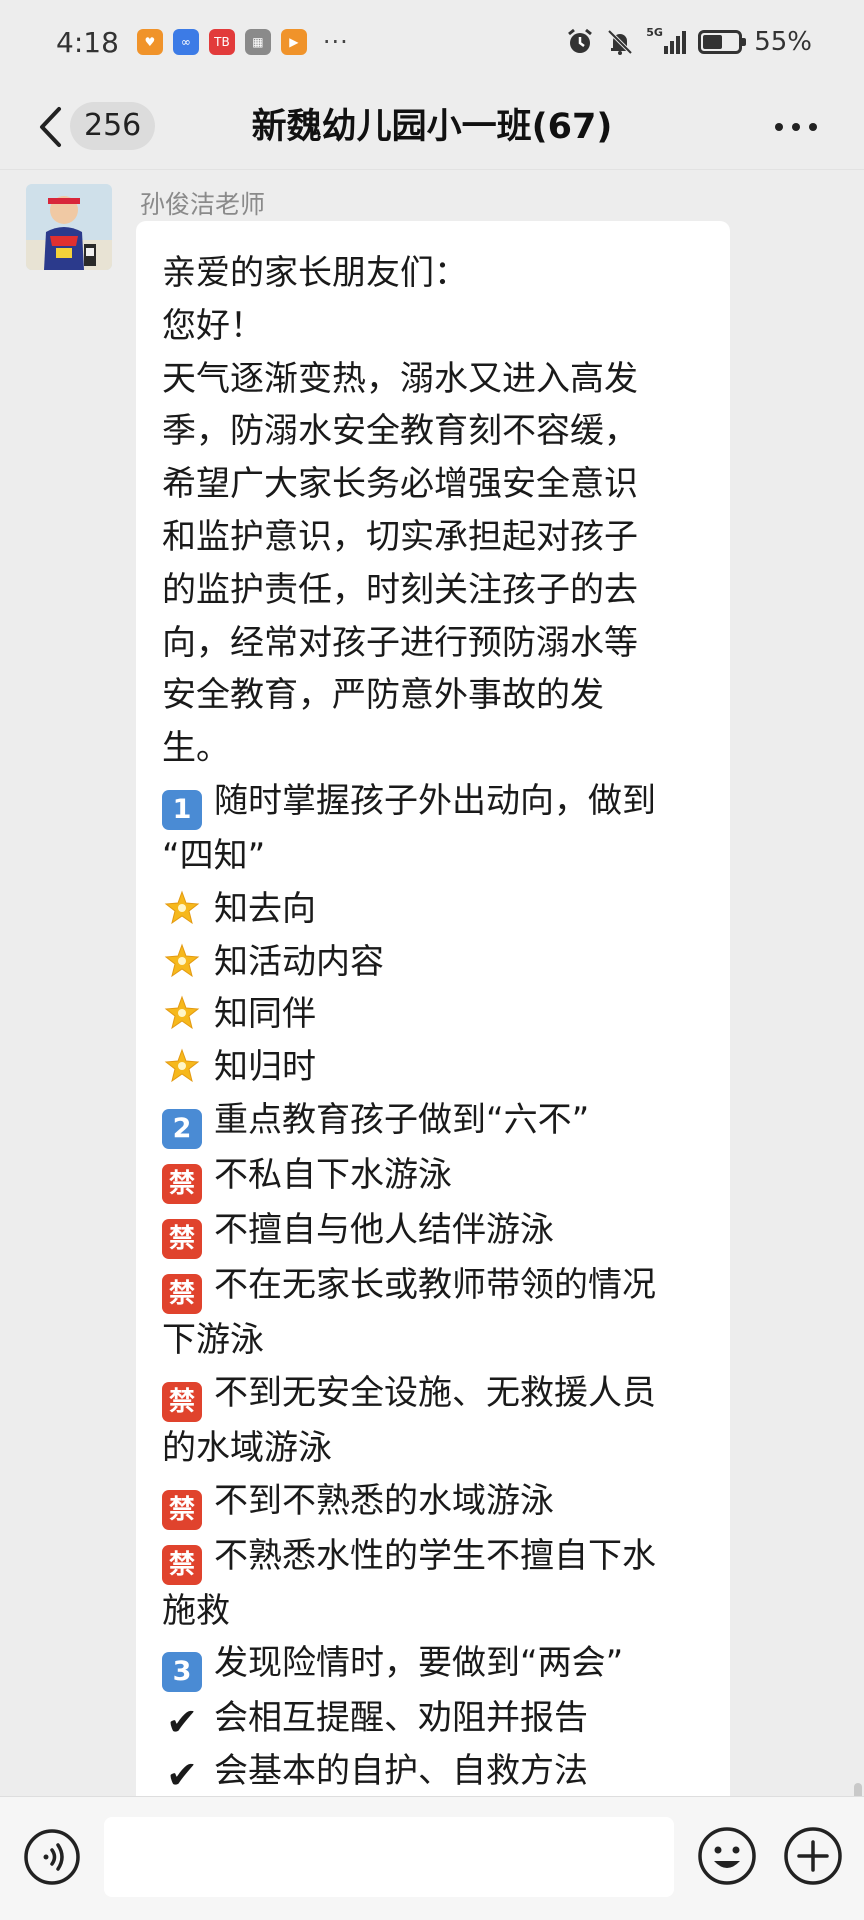 The height and width of the screenshot is (1920, 864). Describe the element at coordinates (432, 273) in the screenshot. I see `message-line: 亲爱的家长朋友们：` at that location.